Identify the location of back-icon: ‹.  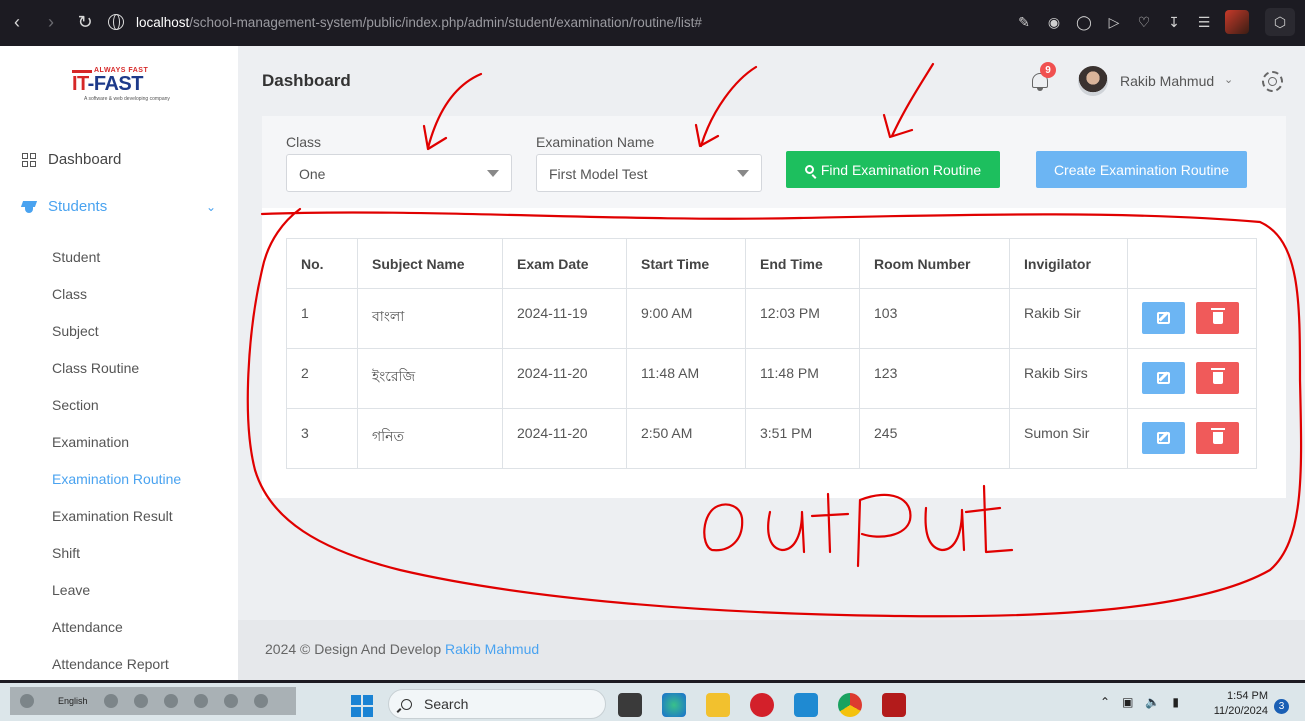
(17, 22).